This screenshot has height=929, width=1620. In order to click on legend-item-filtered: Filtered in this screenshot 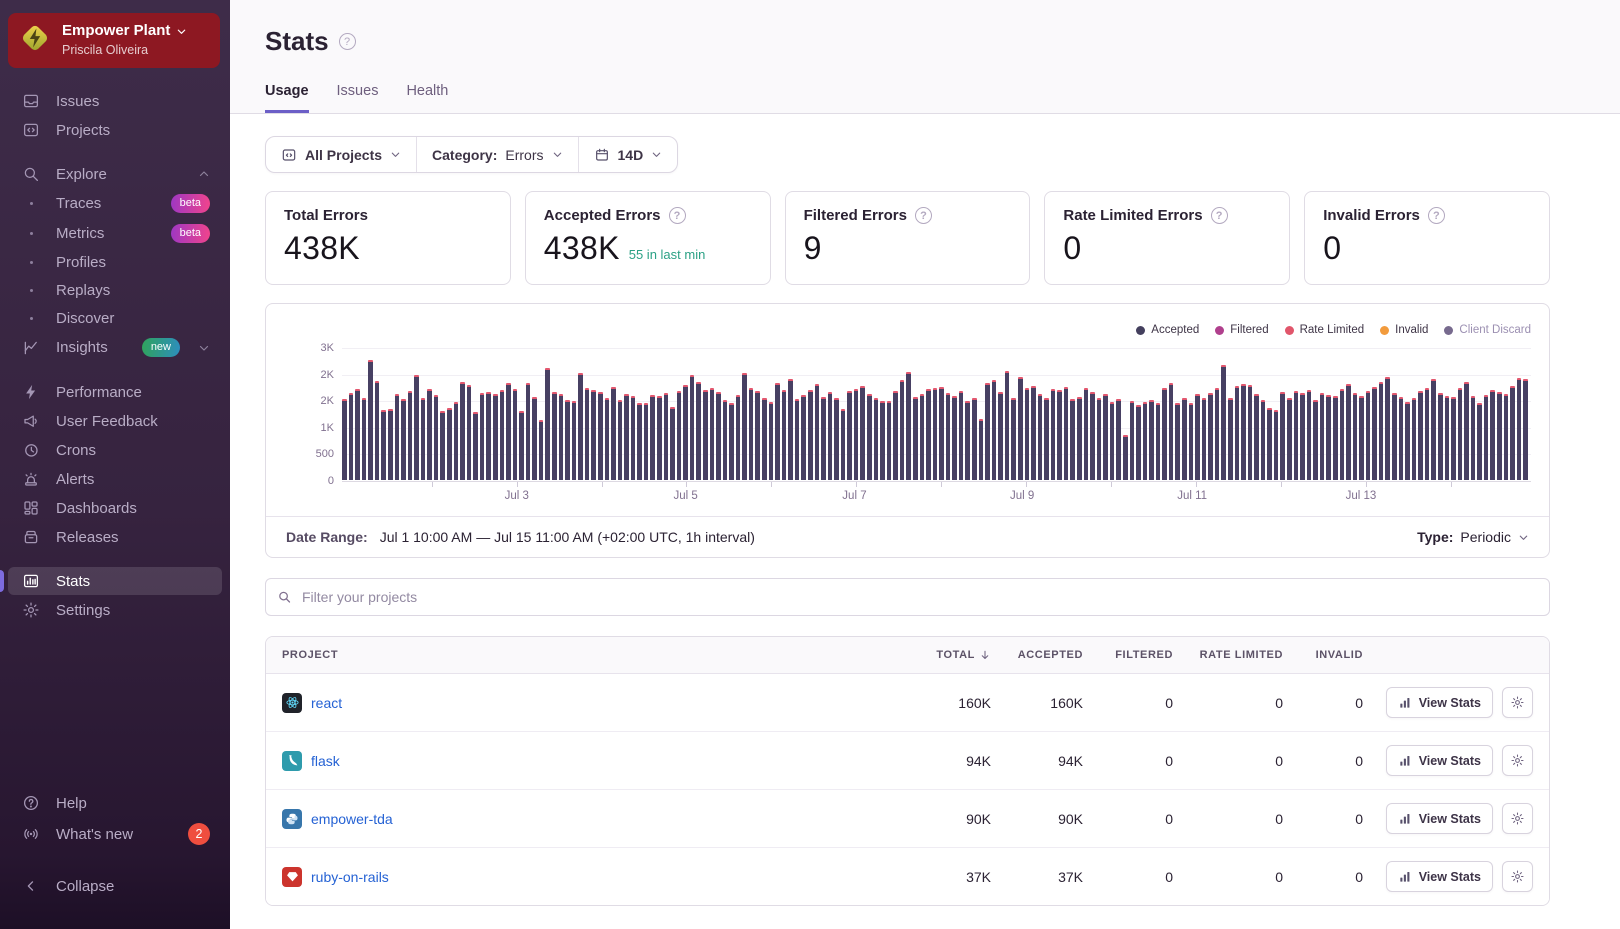, I will do `click(1242, 330)`.